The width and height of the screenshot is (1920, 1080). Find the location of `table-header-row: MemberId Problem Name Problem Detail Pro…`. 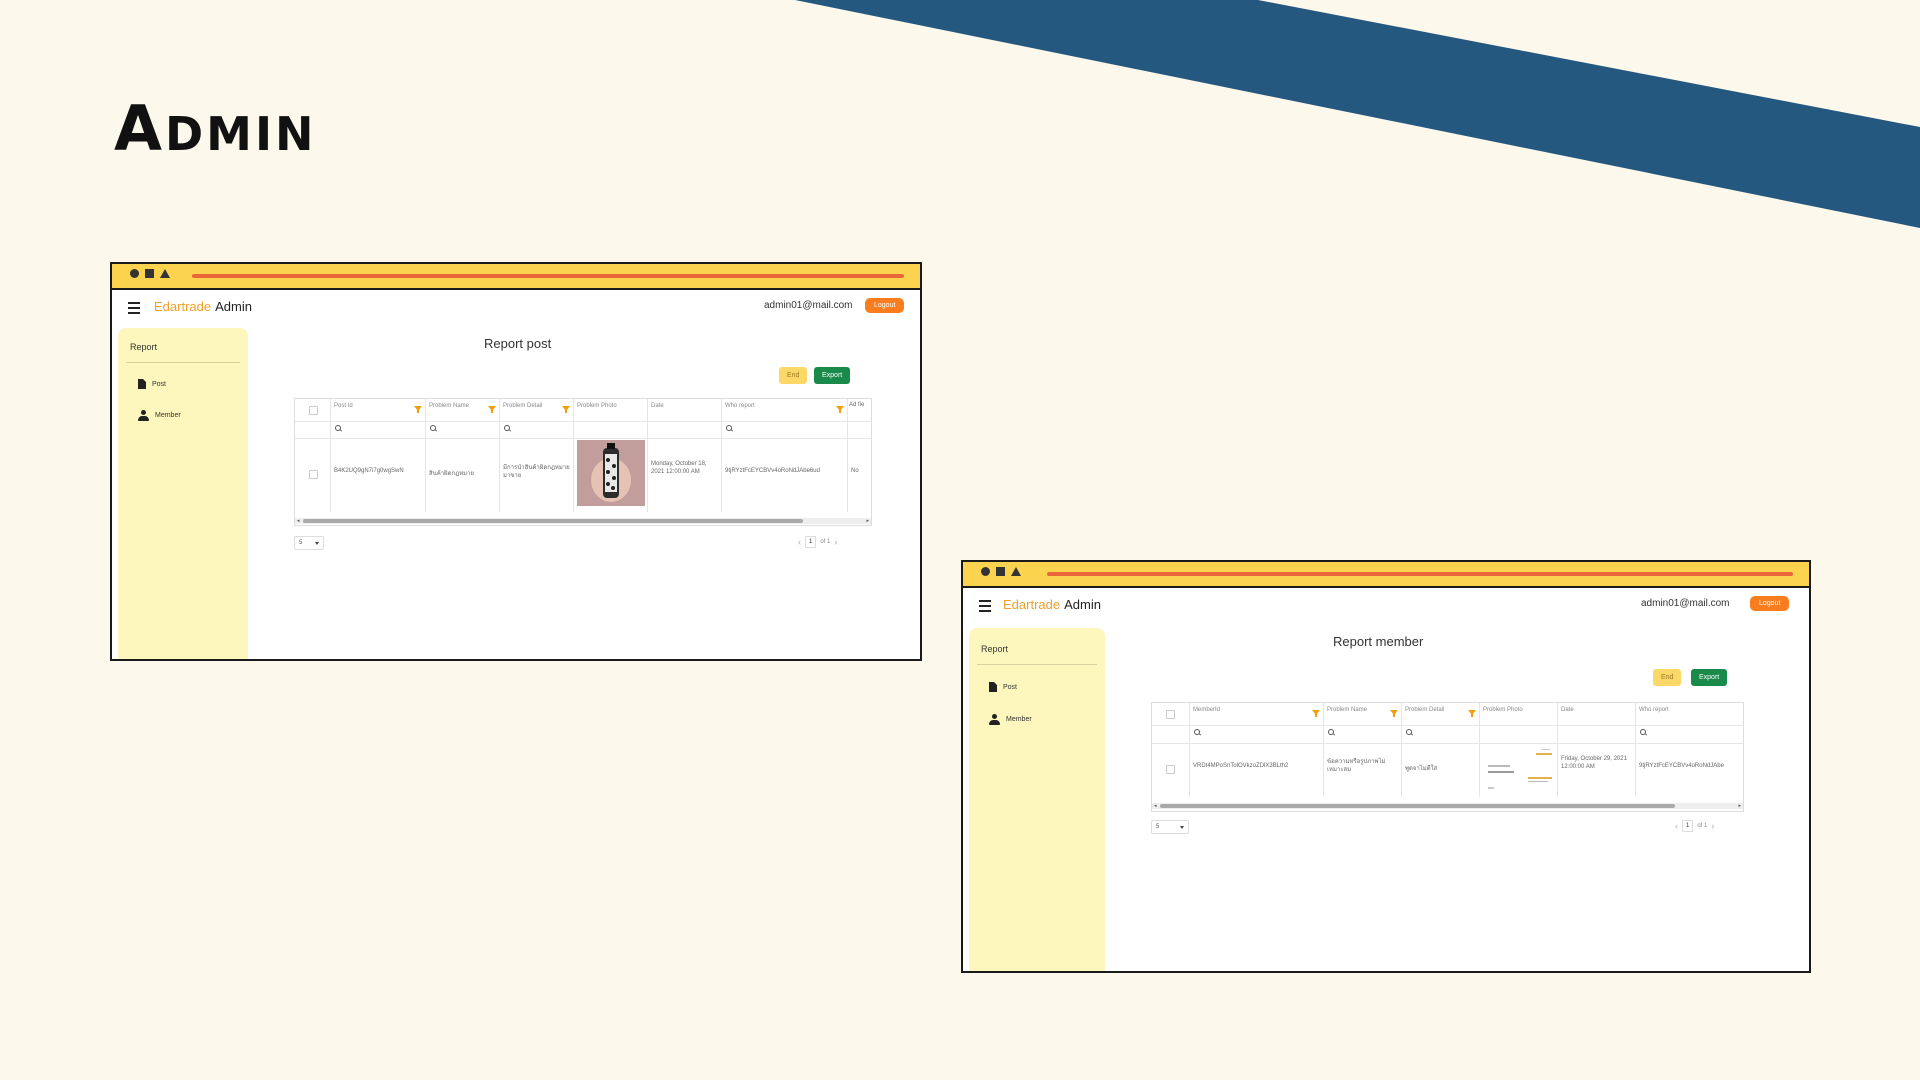

table-header-row: MemberId Problem Name Problem Detail Pro… is located at coordinates (1447, 714).